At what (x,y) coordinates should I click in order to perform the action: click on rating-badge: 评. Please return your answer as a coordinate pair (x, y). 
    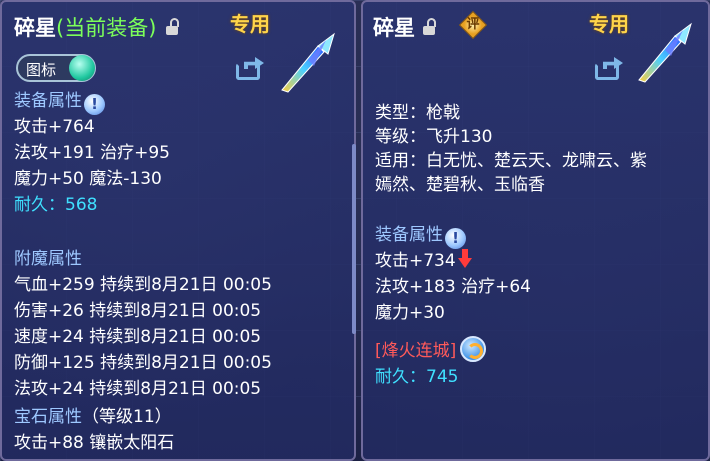
    Looking at the image, I should click on (473, 25).